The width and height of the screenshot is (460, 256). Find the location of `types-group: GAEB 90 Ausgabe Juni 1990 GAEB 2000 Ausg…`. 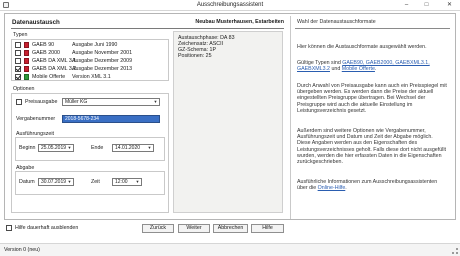

types-group: GAEB 90 Ausgabe Juni 1990 GAEB 2000 Ausg… is located at coordinates (90, 60).